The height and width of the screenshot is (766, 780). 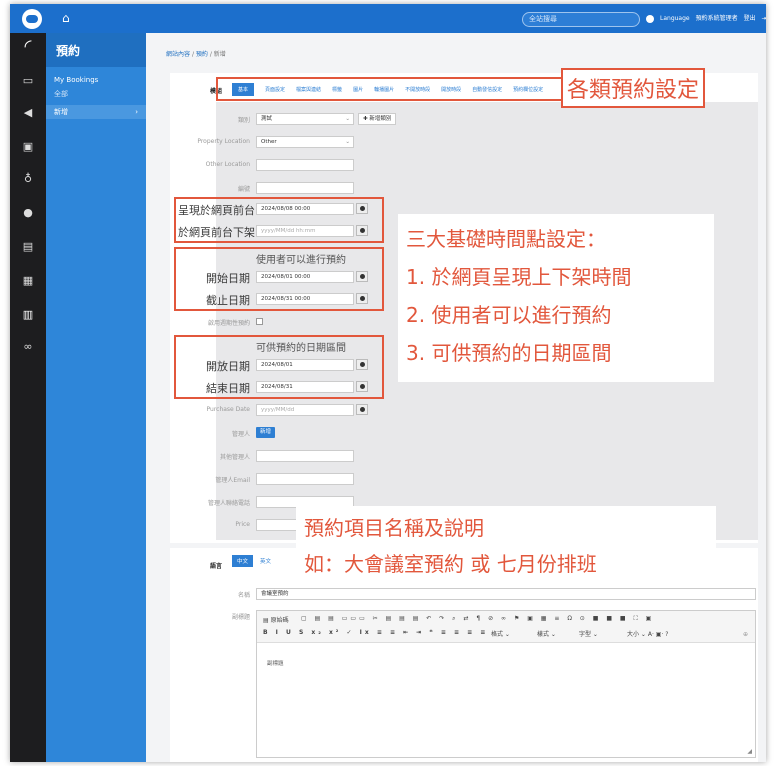 I want to click on available-group-title: 可供預約的日期區間, so click(x=301, y=348).